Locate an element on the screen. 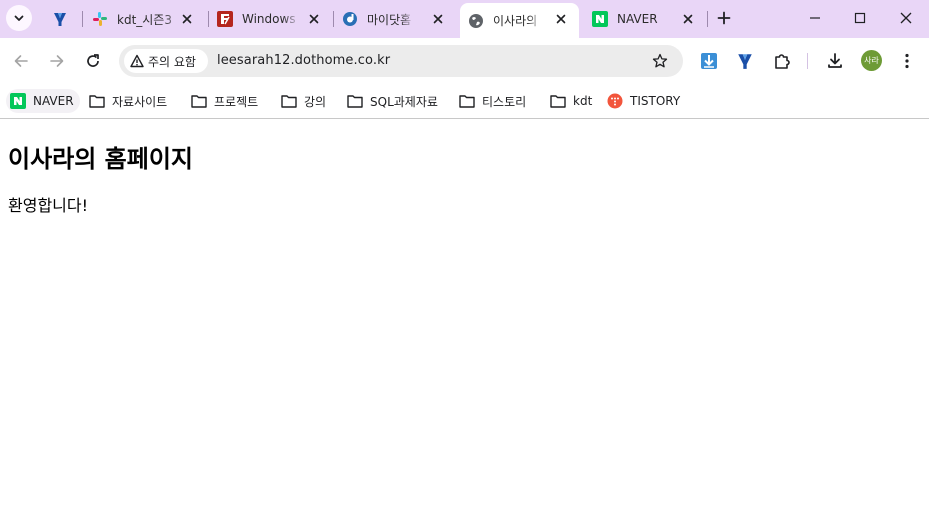 Image resolution: width=929 pixels, height=526 pixels. ypass-extension-button is located at coordinates (745, 61).